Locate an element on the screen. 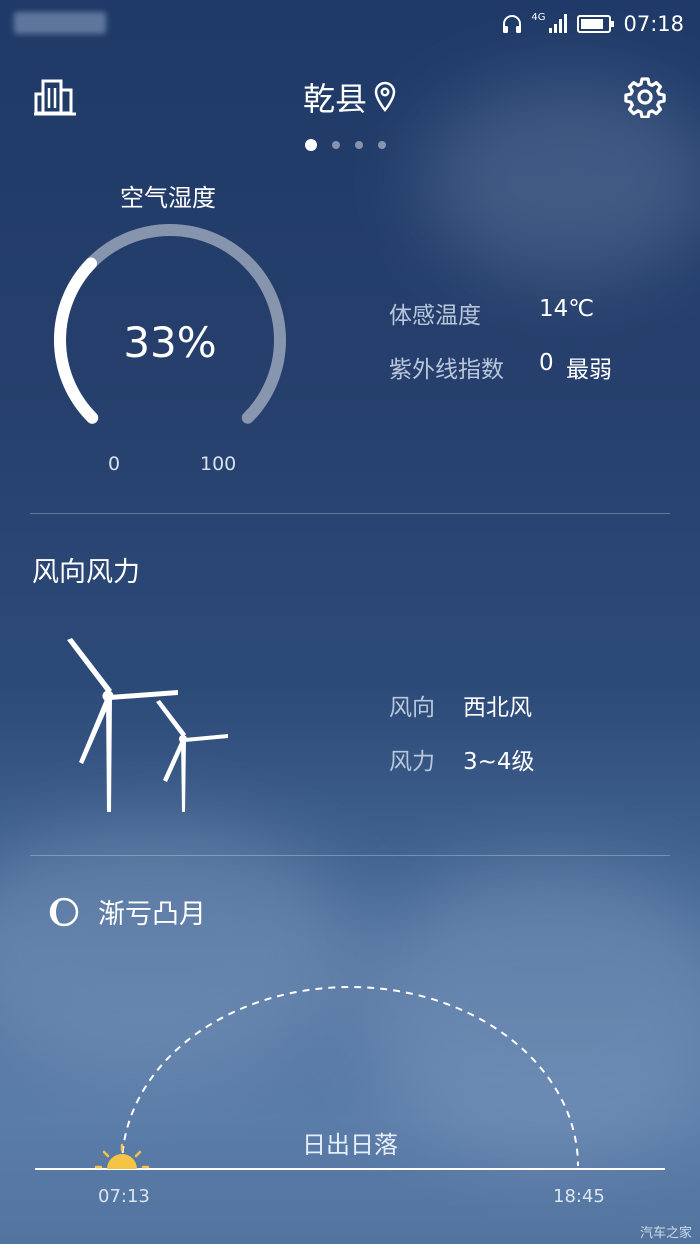 The width and height of the screenshot is (700, 1244). moon-phase-row: 渐亏凸月 is located at coordinates (127, 911).